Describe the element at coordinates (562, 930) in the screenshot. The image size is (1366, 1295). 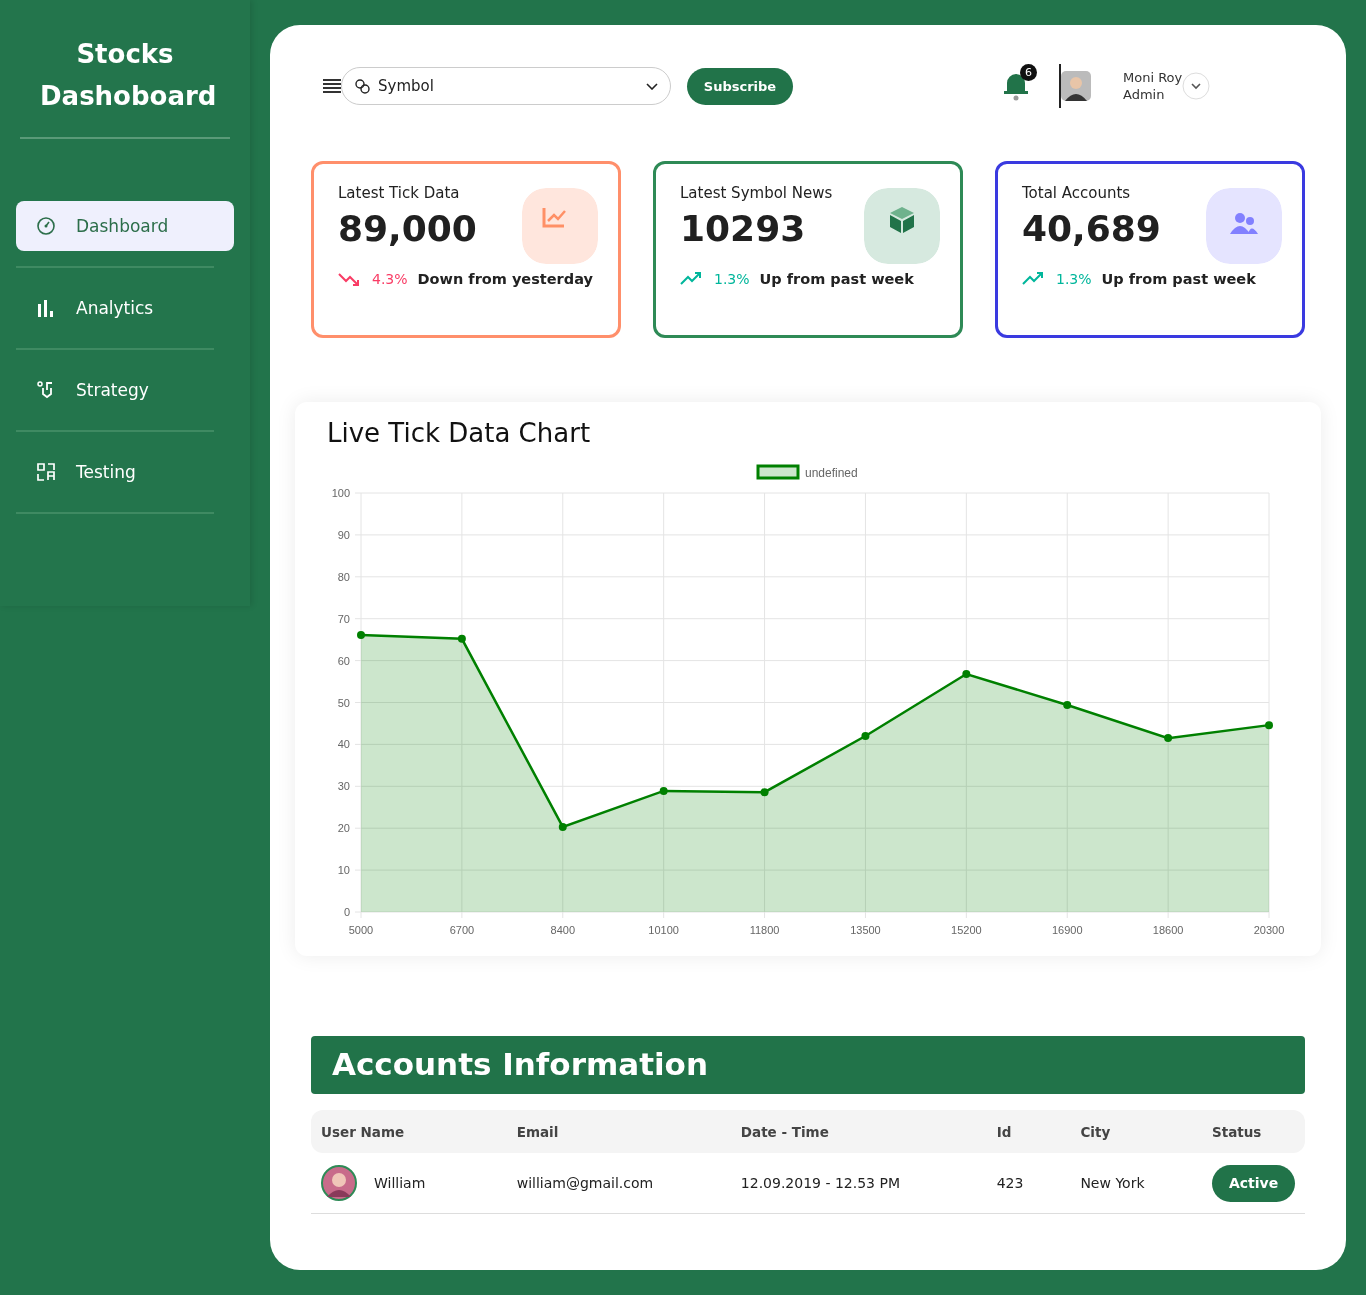
I see `axis-label: 8400` at that location.